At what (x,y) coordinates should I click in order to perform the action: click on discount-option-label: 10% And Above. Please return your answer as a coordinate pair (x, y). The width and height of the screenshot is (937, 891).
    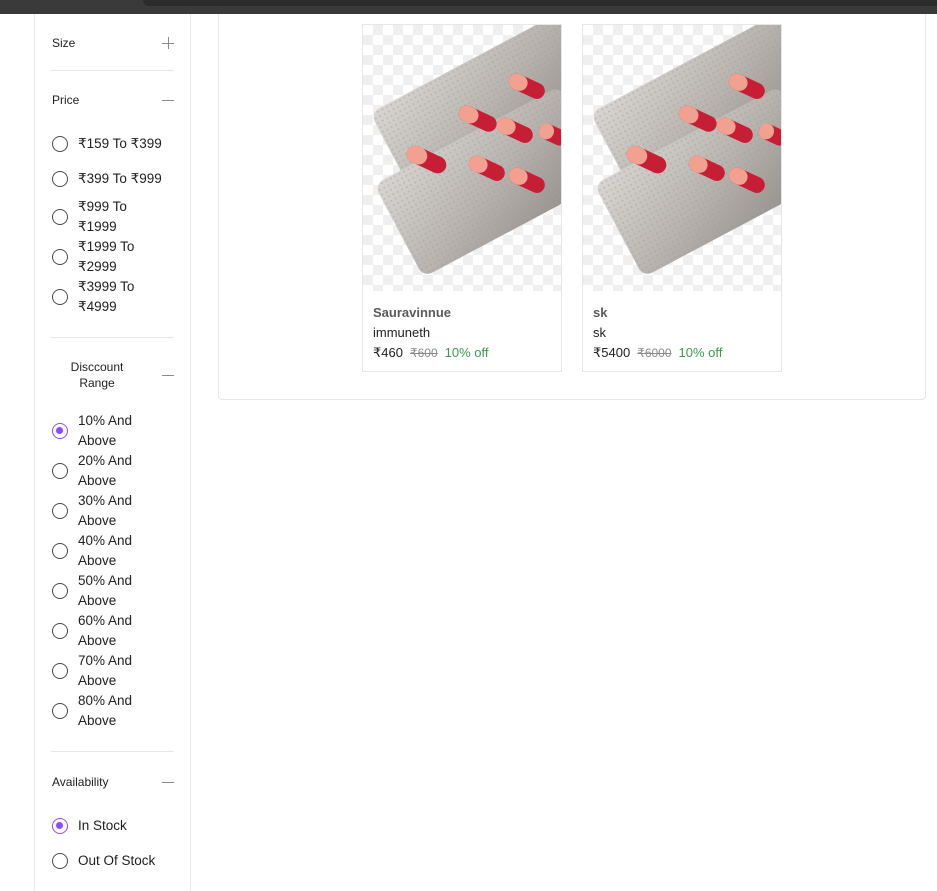
    Looking at the image, I should click on (105, 430).